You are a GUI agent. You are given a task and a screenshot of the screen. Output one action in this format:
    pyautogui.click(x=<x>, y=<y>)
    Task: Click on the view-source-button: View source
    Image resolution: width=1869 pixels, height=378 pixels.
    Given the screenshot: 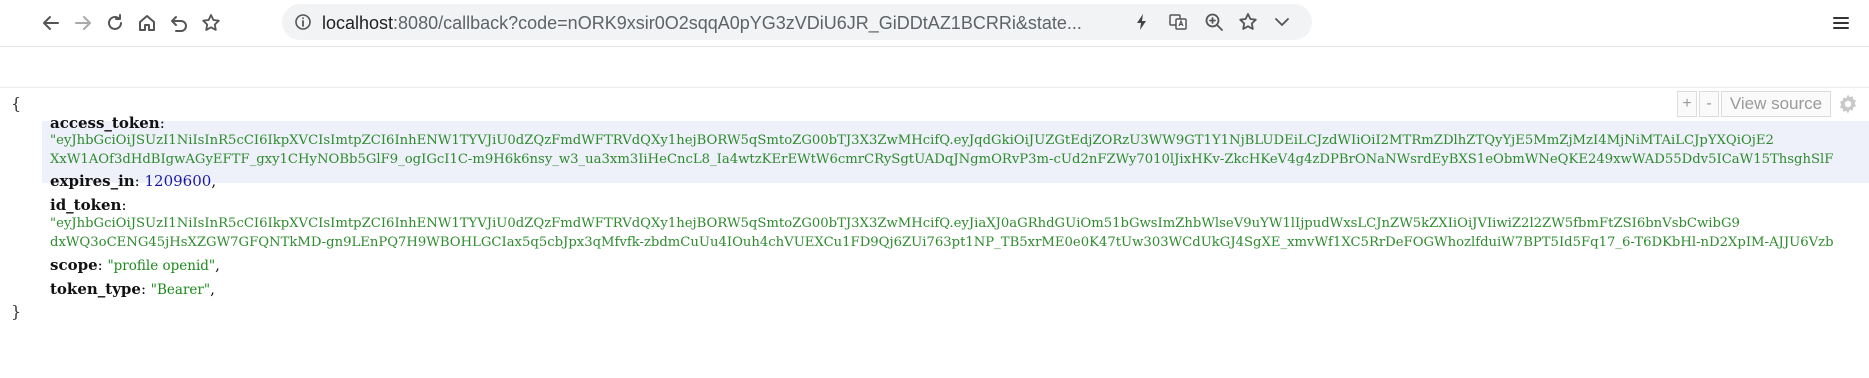 What is the action you would take?
    pyautogui.click(x=1776, y=104)
    